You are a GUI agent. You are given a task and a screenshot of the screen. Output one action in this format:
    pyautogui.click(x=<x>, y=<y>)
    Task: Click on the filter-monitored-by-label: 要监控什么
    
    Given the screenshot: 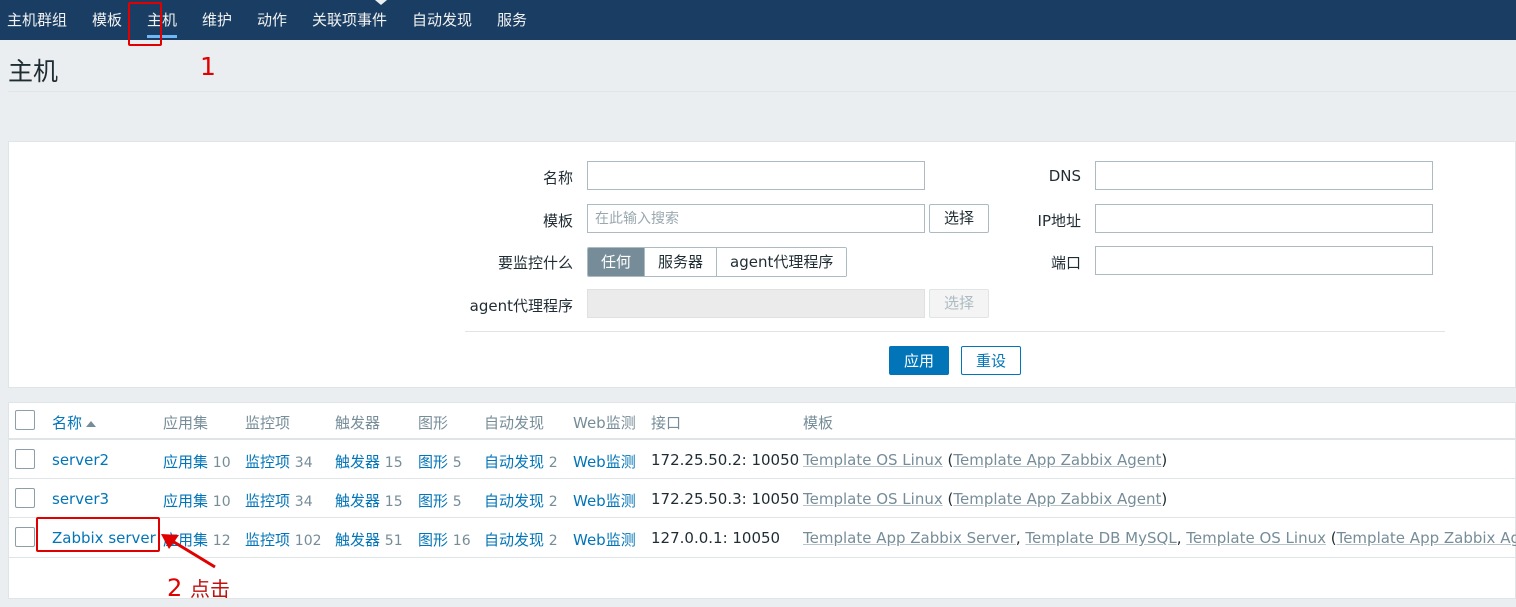 What is the action you would take?
    pyautogui.click(x=535, y=263)
    